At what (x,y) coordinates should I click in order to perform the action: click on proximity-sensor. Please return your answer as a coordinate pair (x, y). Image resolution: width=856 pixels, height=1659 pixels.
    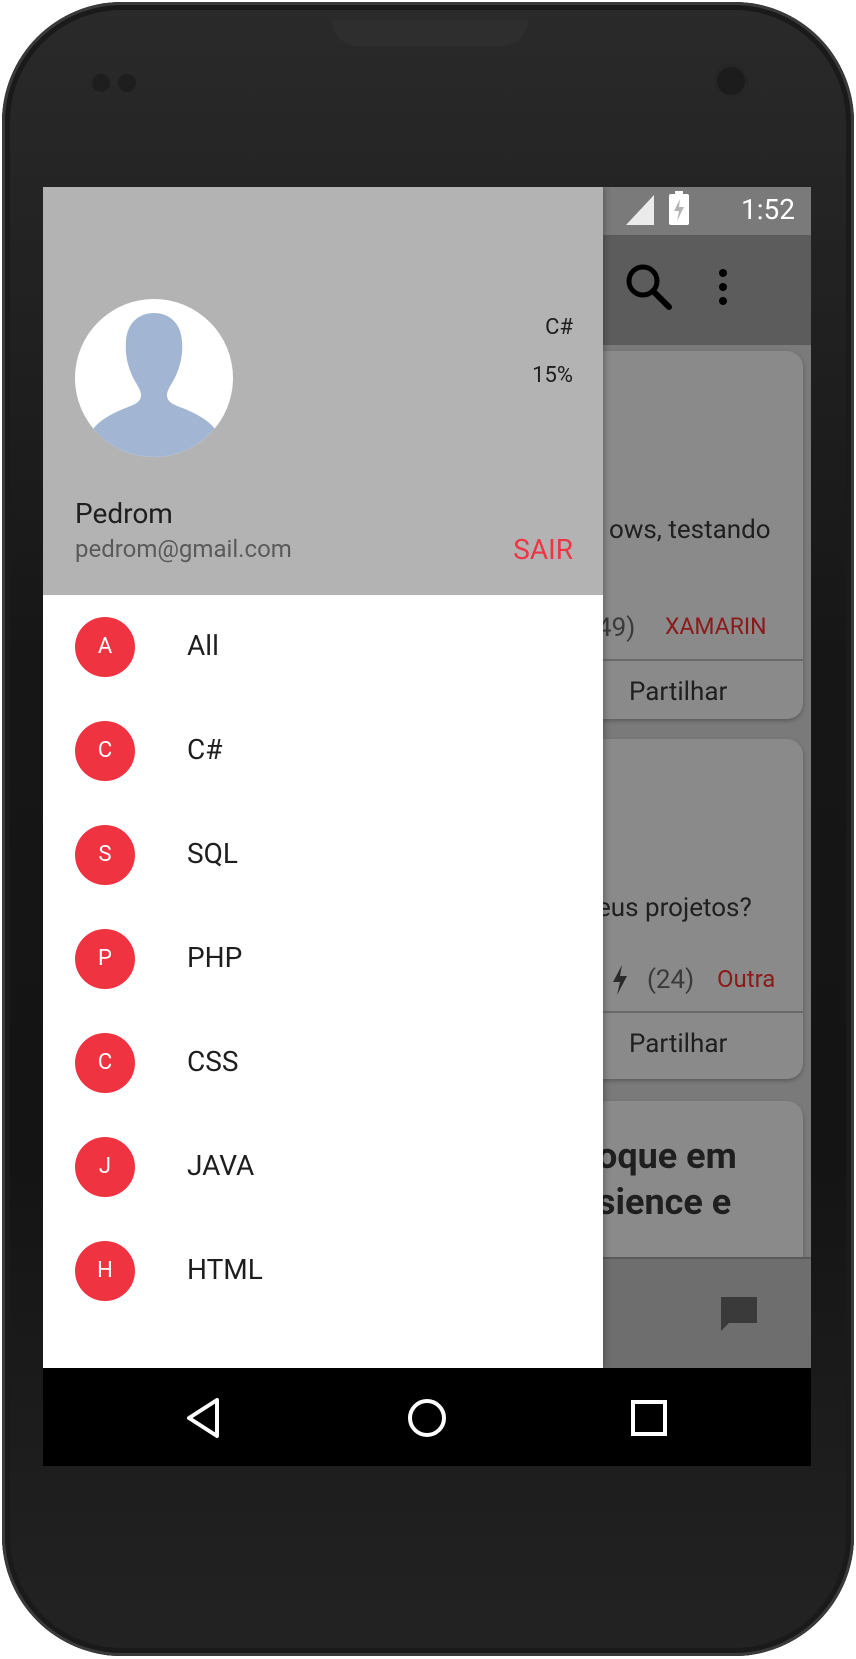
    Looking at the image, I should click on (101, 83).